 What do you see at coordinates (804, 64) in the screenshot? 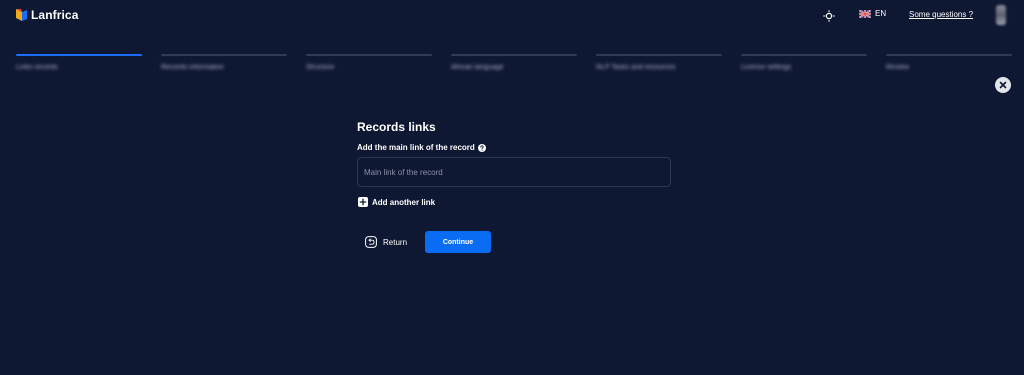
I see `step-licence-settings: Licence settings` at bounding box center [804, 64].